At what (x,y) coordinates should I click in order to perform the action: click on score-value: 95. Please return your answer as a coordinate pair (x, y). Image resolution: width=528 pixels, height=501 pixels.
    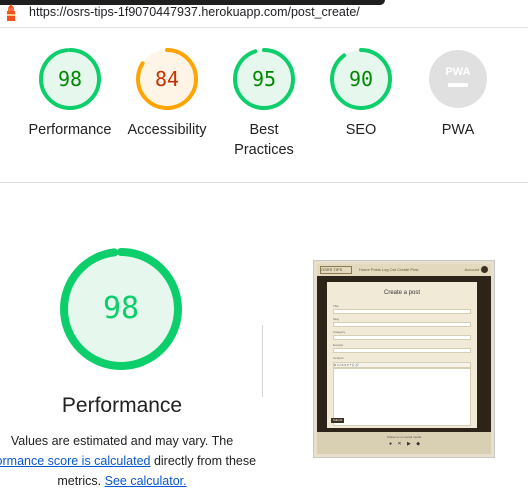
    Looking at the image, I should click on (264, 79).